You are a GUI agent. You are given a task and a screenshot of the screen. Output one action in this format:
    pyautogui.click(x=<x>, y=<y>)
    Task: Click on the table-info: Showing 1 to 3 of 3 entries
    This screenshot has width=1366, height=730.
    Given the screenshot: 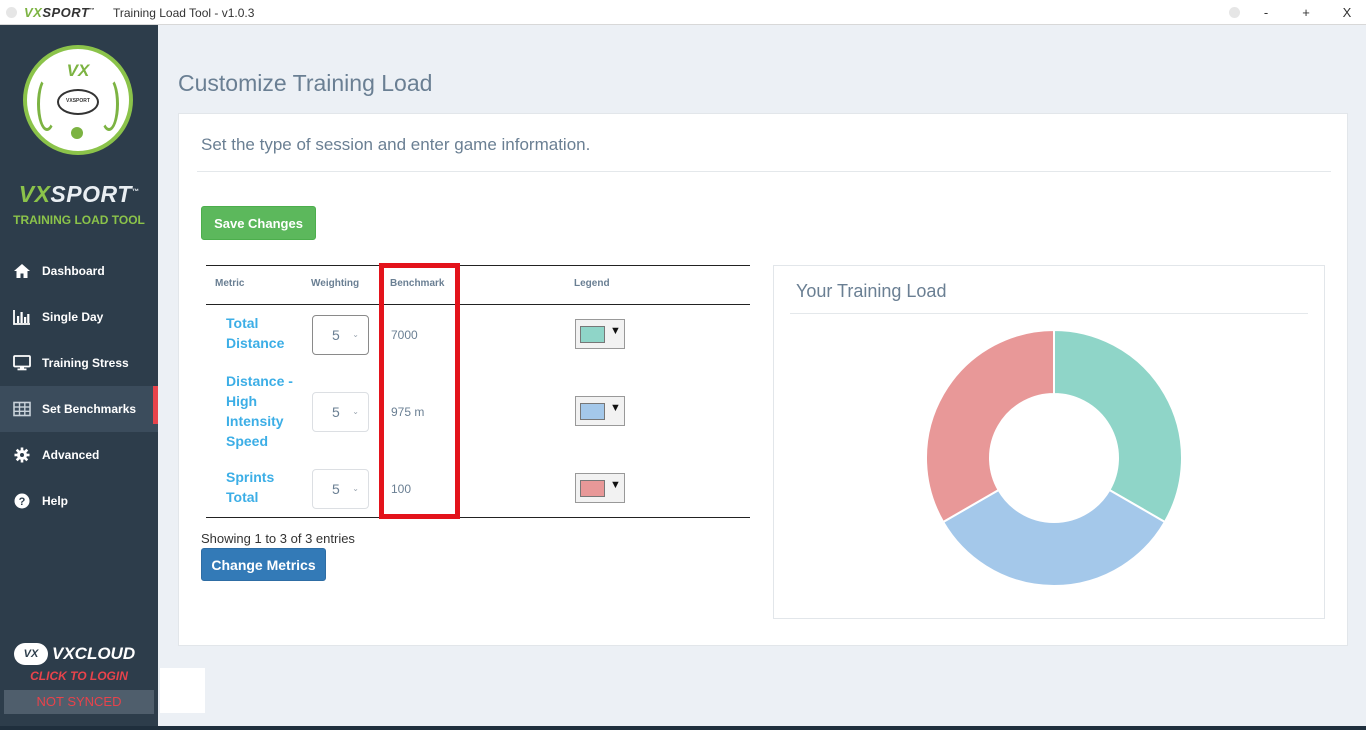 What is the action you would take?
    pyautogui.click(x=278, y=538)
    